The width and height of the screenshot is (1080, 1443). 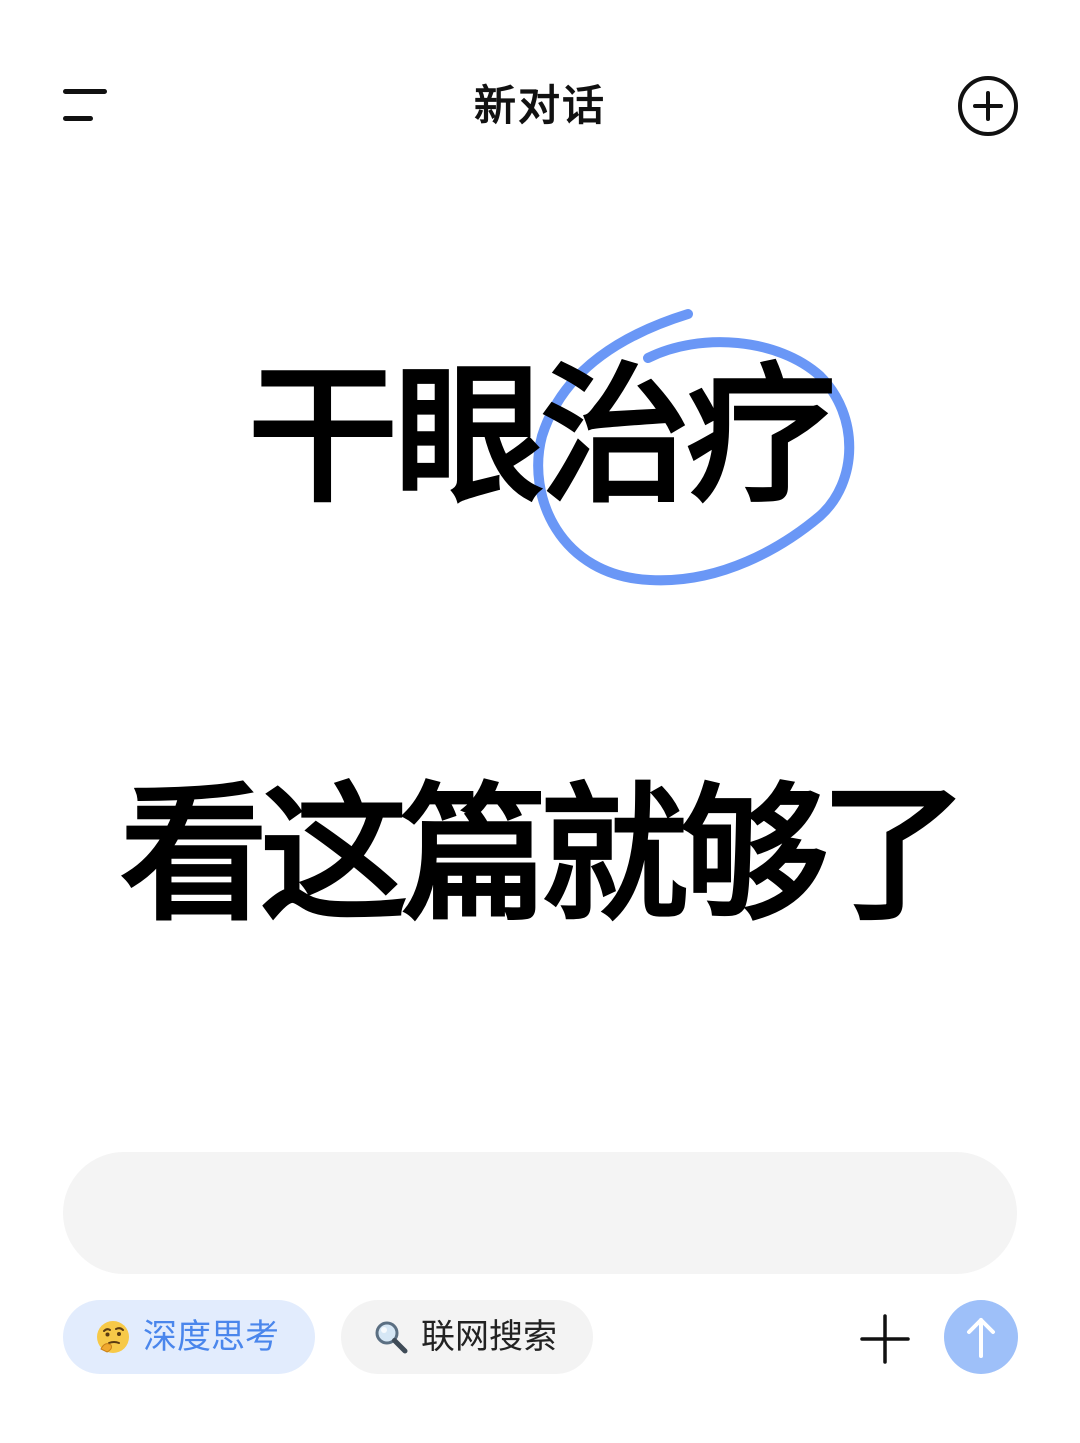 I want to click on deep-think-button: 深度思考, so click(x=189, y=1337).